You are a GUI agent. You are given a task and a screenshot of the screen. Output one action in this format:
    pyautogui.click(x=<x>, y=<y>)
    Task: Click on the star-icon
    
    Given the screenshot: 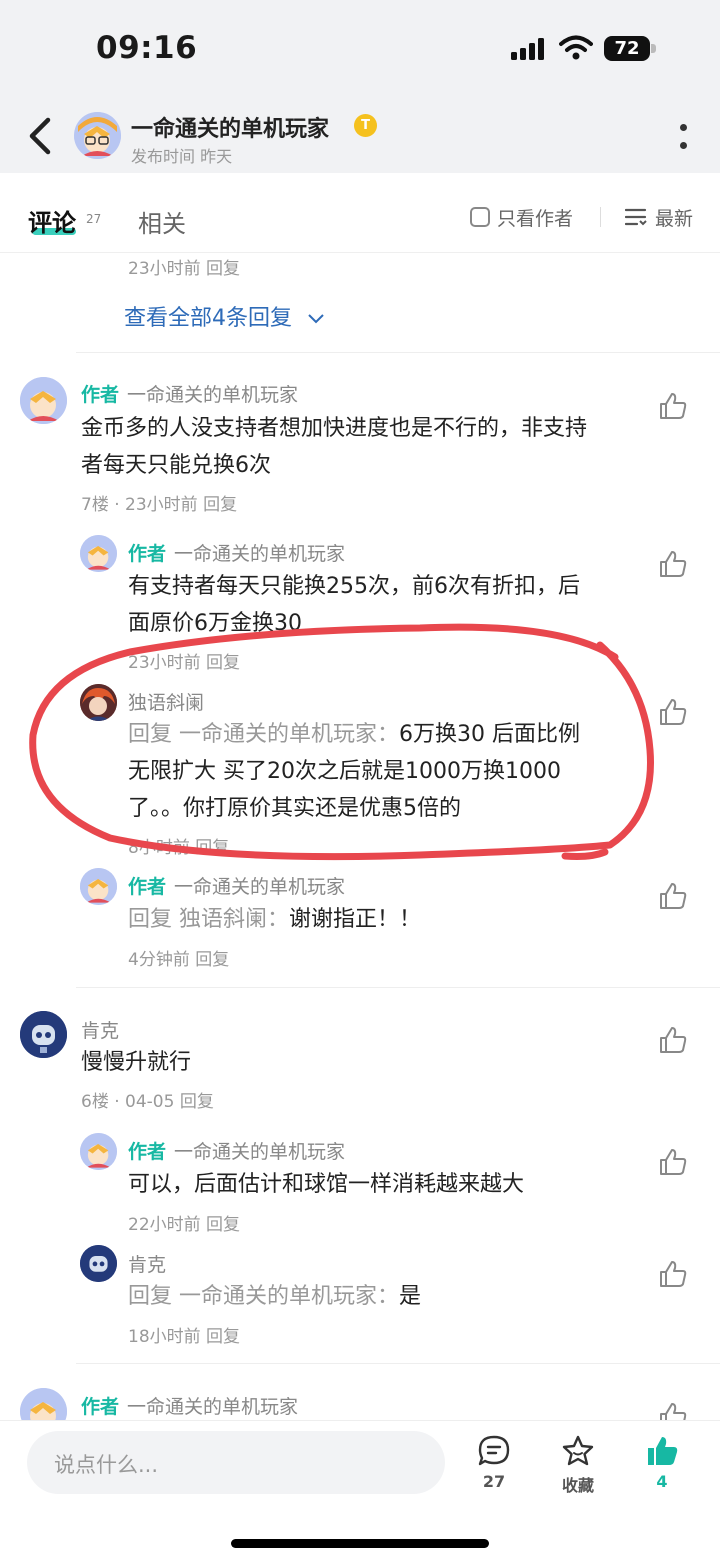 What is the action you would take?
    pyautogui.click(x=578, y=1450)
    